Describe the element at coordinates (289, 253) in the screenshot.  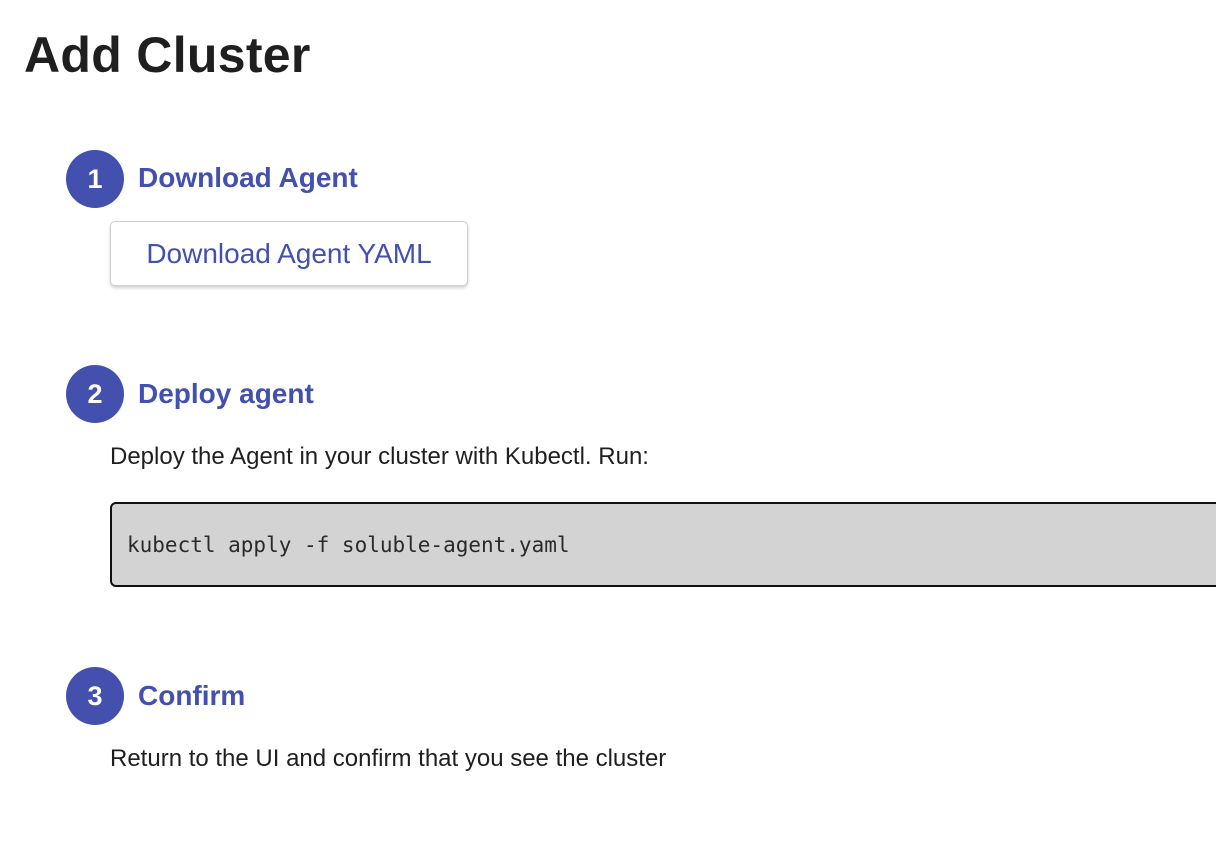
I see `download-agent-yaml-button: Download Agent YAML` at that location.